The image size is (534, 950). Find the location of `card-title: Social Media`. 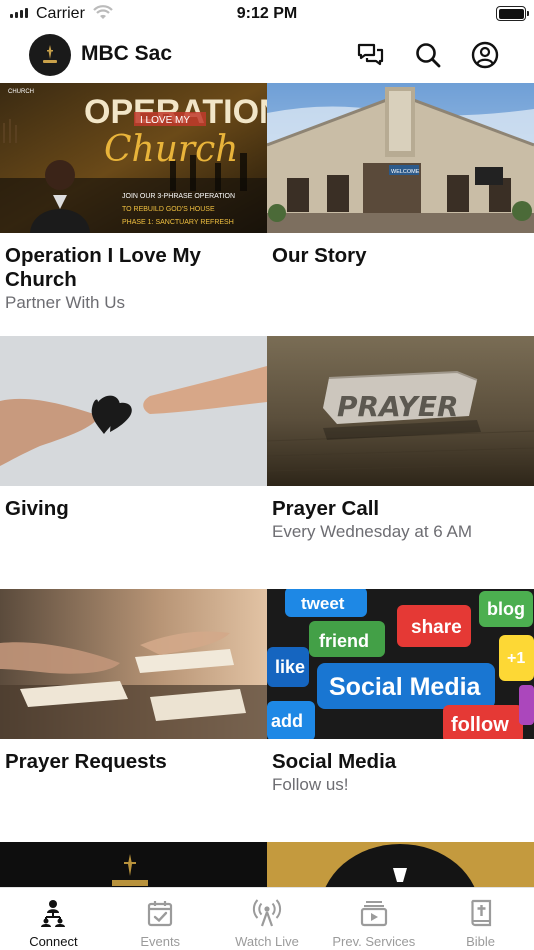

card-title: Social Media is located at coordinates (334, 761).